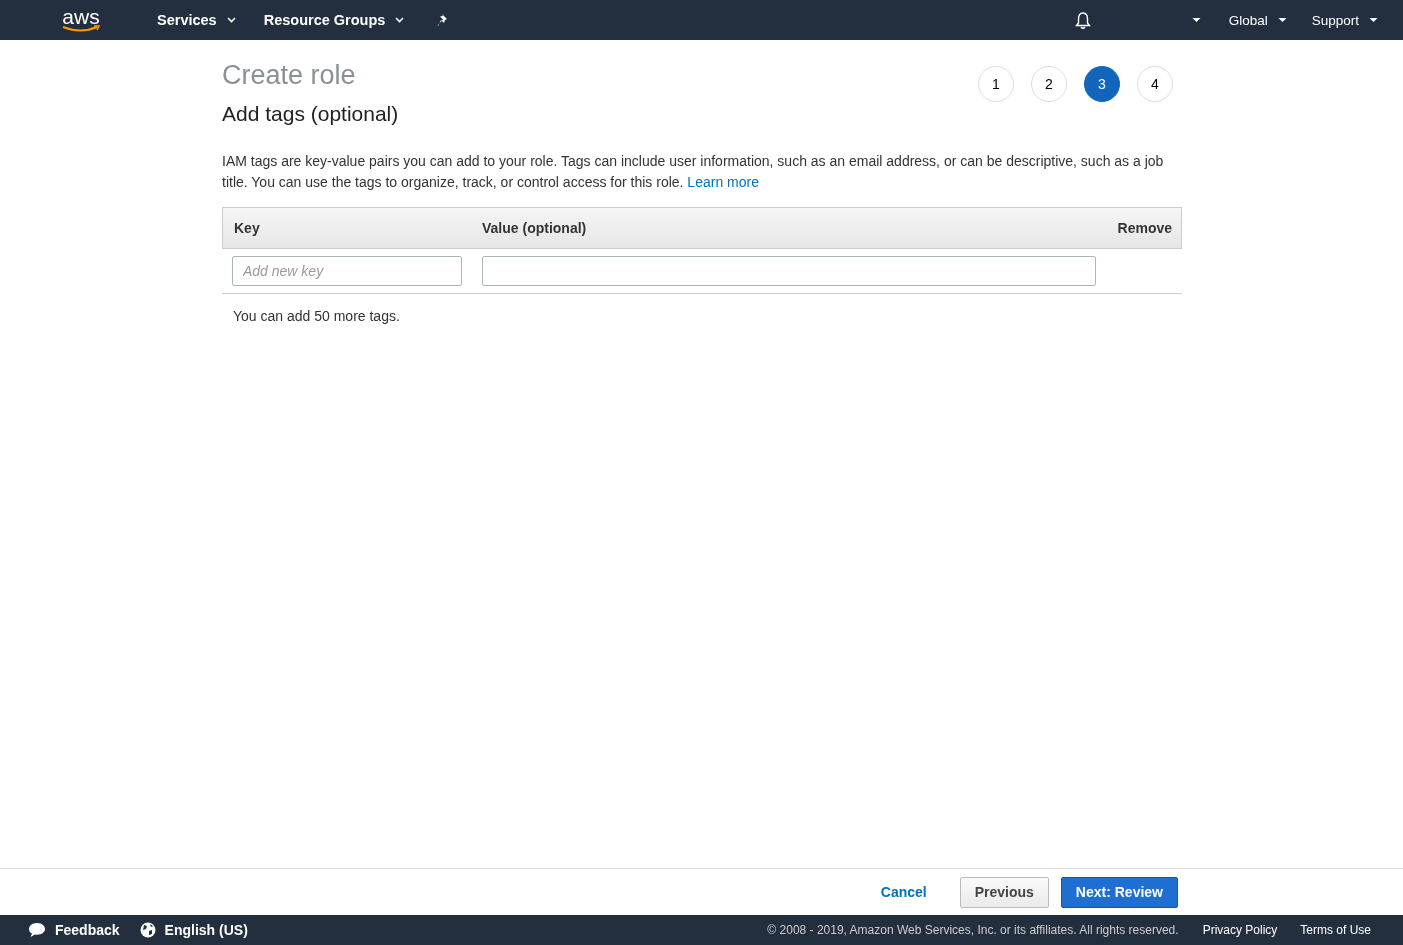 The height and width of the screenshot is (945, 1403). Describe the element at coordinates (347, 271) in the screenshot. I see `key-input-field: Add new key` at that location.